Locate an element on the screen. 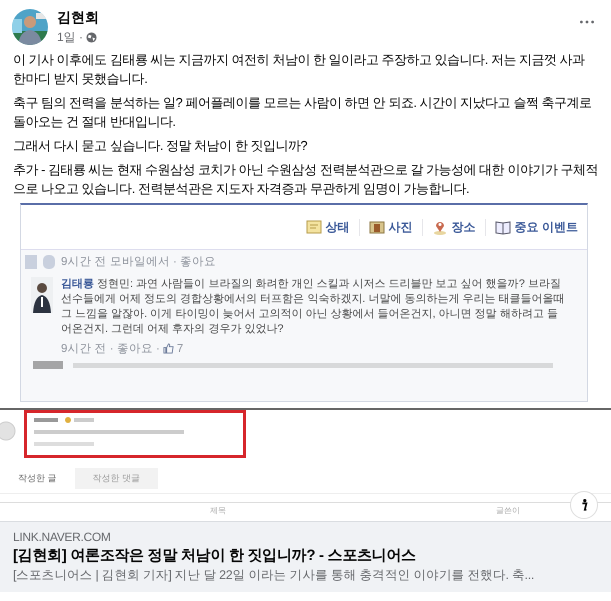 Image resolution: width=611 pixels, height=601 pixels. avatar-placeholder-icon is located at coordinates (40, 261).